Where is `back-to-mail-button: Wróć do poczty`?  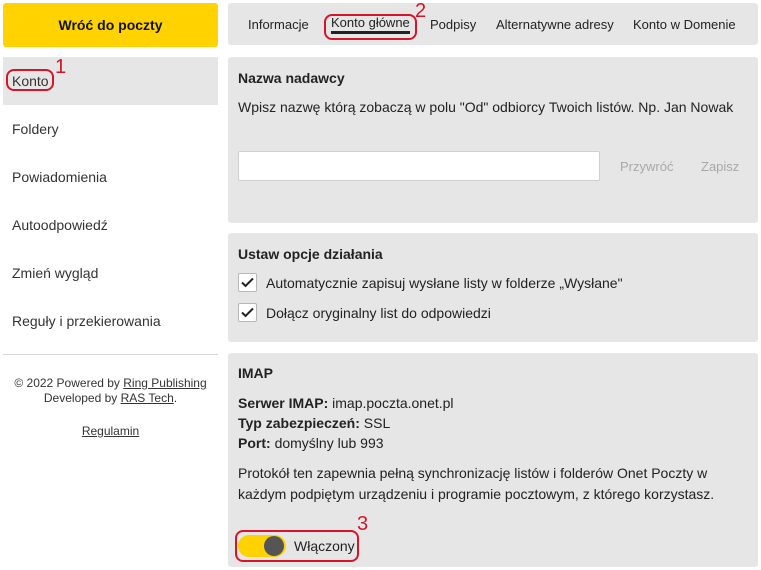 back-to-mail-button: Wróć do poczty is located at coordinates (110, 25).